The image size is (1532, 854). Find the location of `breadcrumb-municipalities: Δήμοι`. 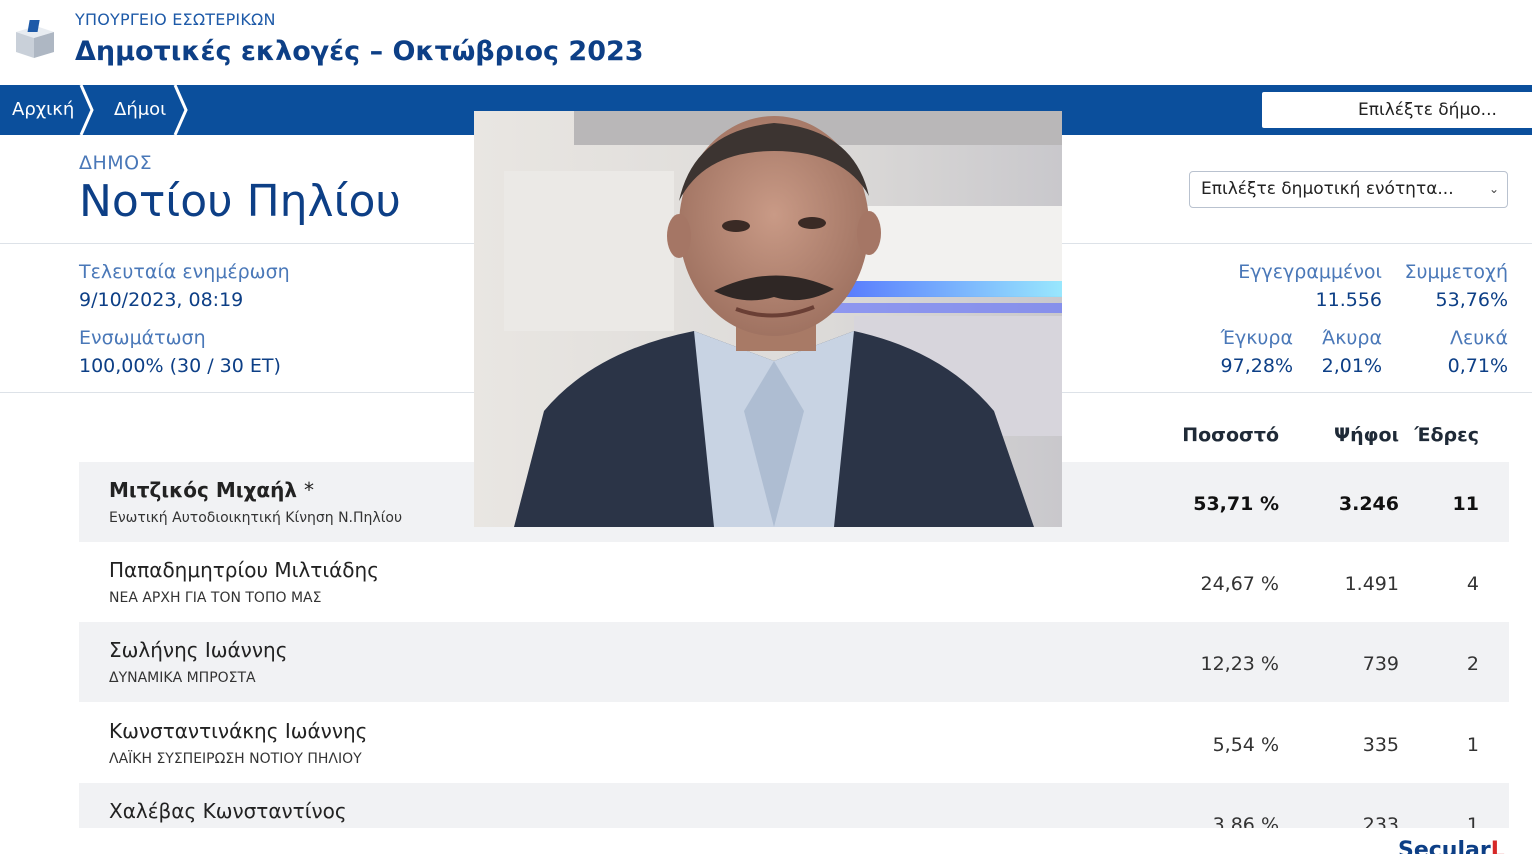

breadcrumb-municipalities: Δήμοι is located at coordinates (140, 110).